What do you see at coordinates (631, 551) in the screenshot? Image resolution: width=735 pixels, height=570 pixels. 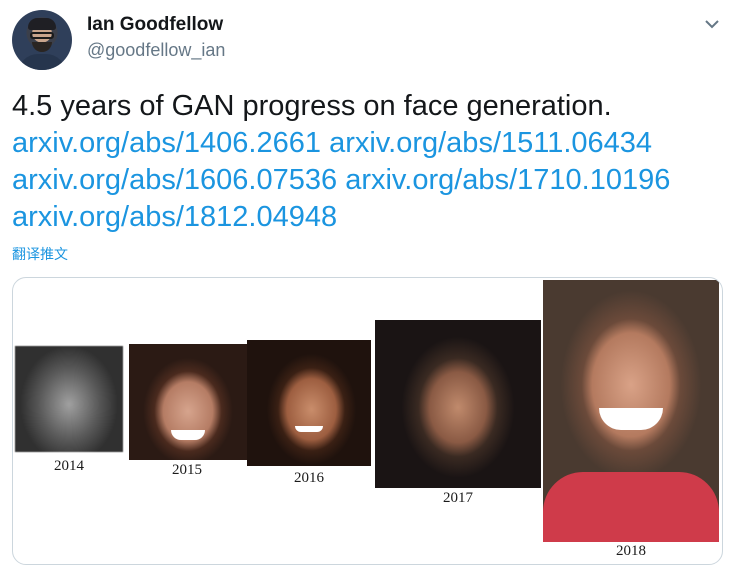 I see `year-label-2018: 2018` at bounding box center [631, 551].